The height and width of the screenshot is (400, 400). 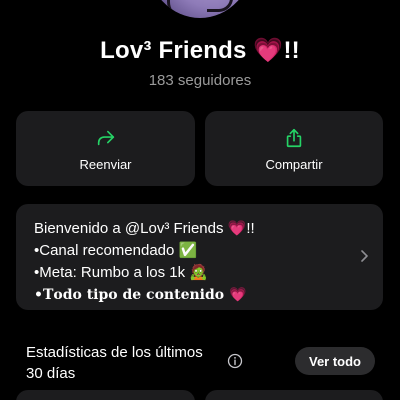 I want to click on description-line: Bienvenido a @Lov³ Friends 💗!!, so click(x=144, y=228).